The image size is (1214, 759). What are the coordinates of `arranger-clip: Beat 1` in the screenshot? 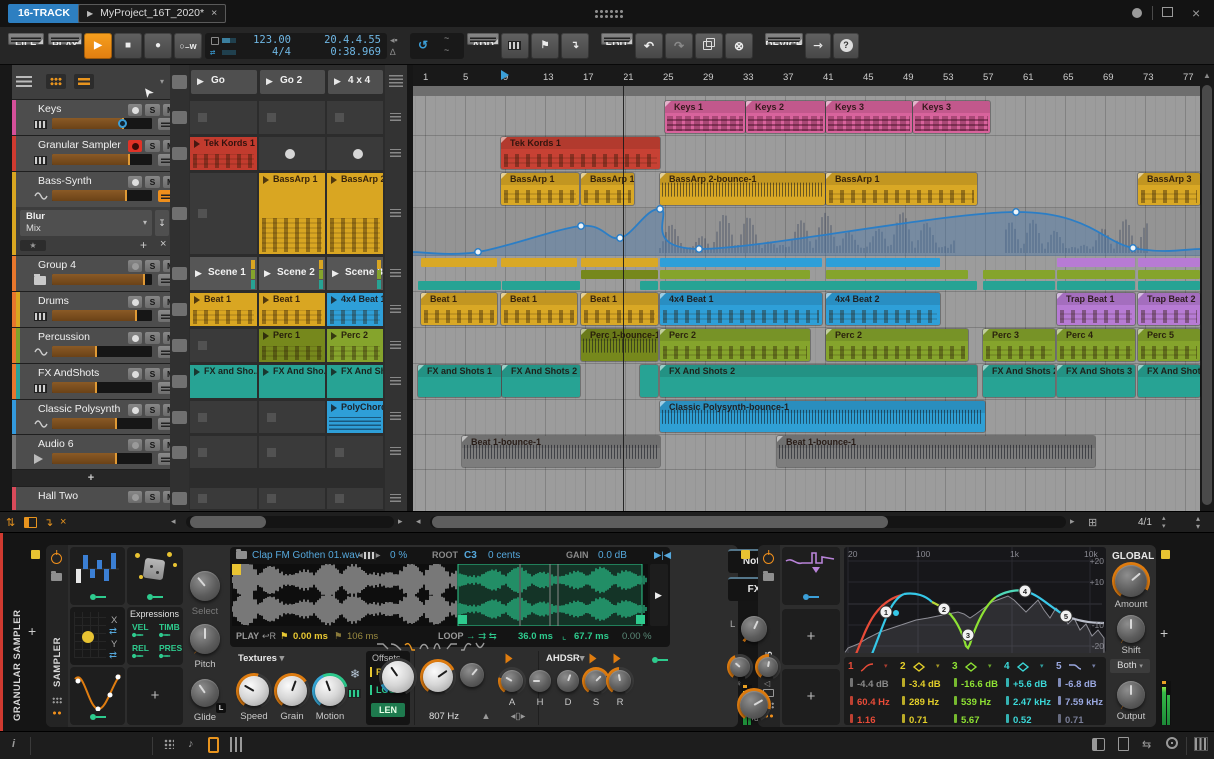 It's located at (539, 309).